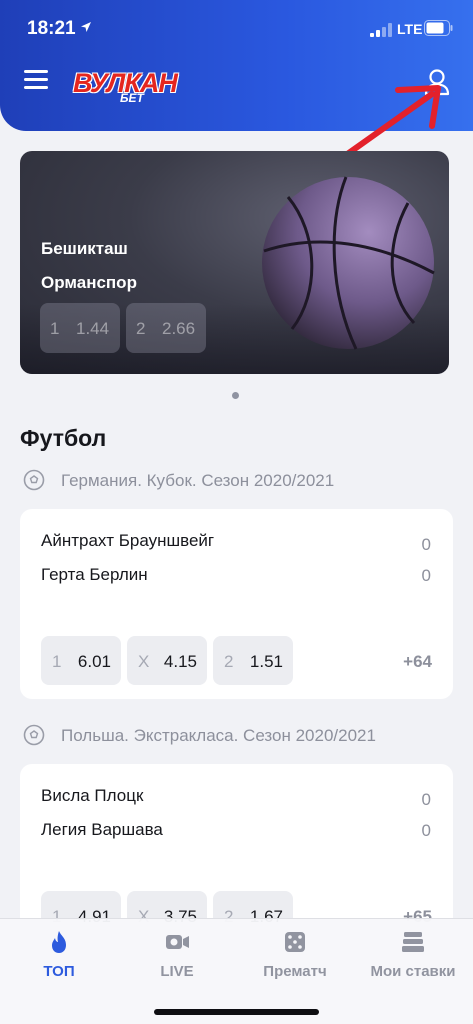 The image size is (473, 1024). What do you see at coordinates (89, 282) in the screenshot?
I see `banner-team-away: Орманспор` at bounding box center [89, 282].